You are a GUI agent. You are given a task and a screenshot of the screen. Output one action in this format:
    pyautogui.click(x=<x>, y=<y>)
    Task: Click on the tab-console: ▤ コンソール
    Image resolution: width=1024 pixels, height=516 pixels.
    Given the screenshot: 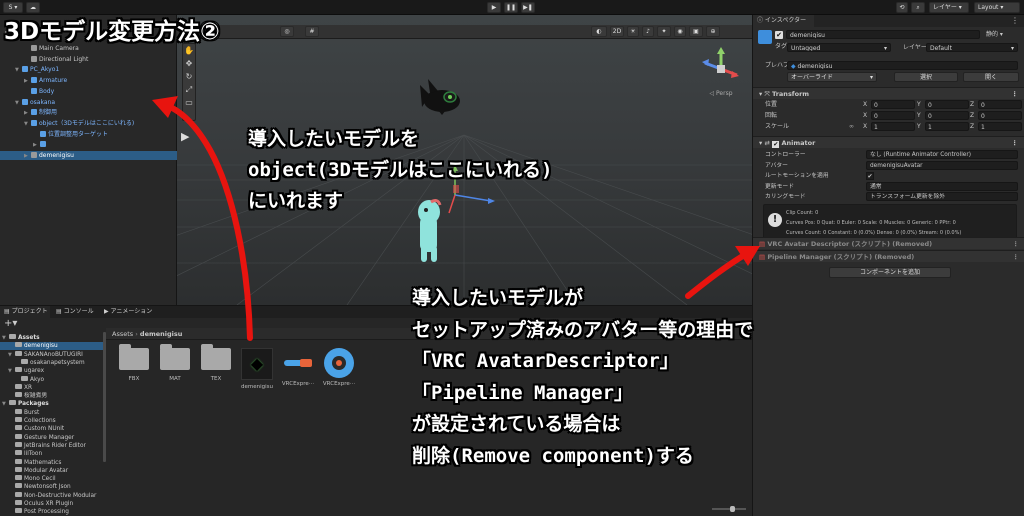 What is the action you would take?
    pyautogui.click(x=75, y=312)
    